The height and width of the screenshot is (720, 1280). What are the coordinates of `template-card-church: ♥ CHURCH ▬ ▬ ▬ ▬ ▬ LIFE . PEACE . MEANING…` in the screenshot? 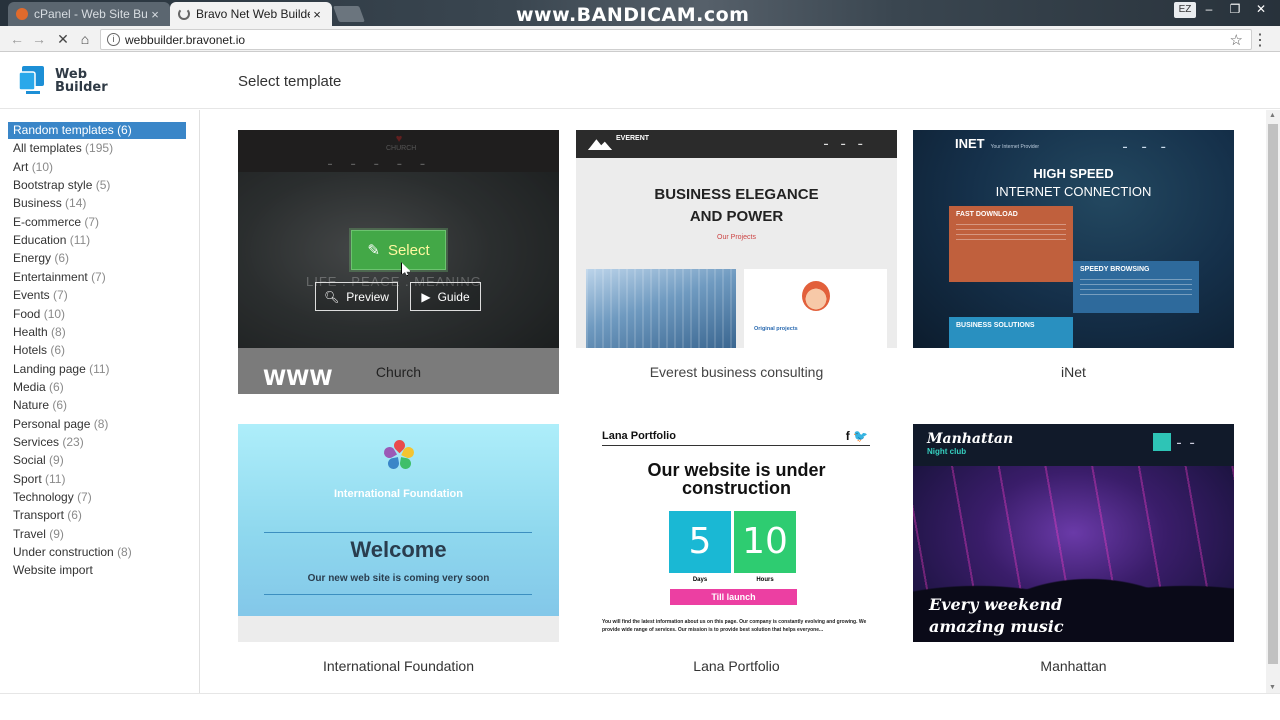 It's located at (398, 262).